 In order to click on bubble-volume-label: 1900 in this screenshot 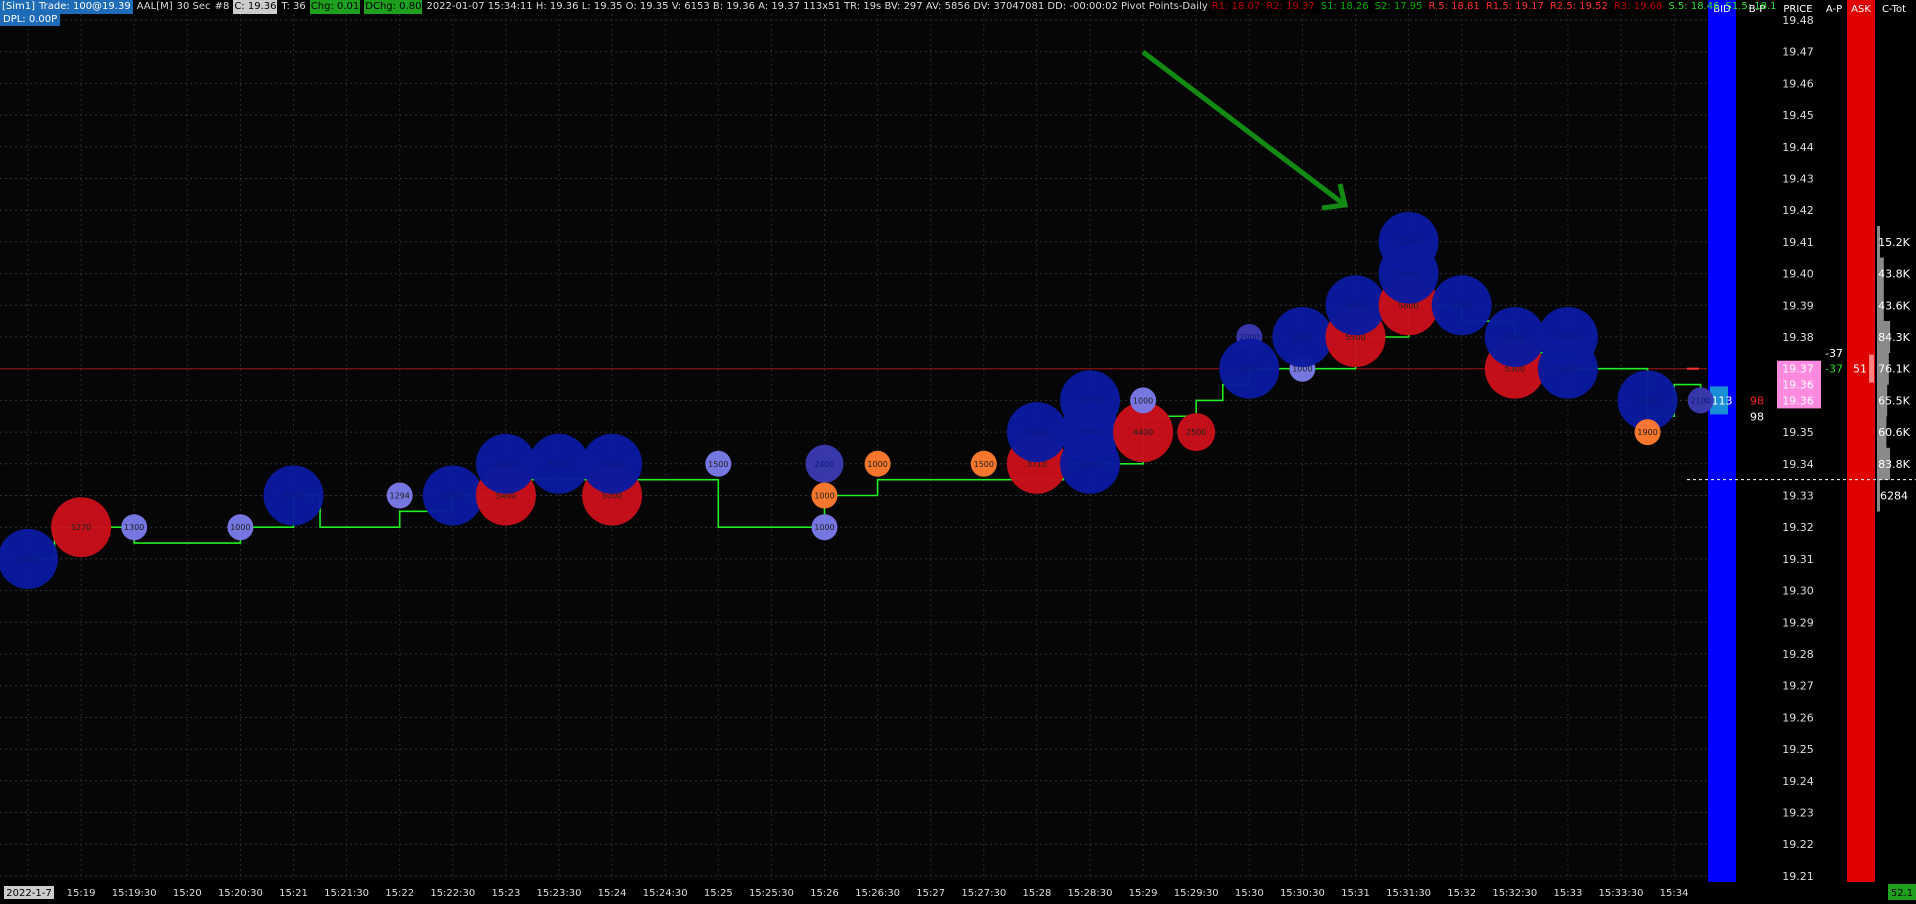, I will do `click(1647, 432)`.